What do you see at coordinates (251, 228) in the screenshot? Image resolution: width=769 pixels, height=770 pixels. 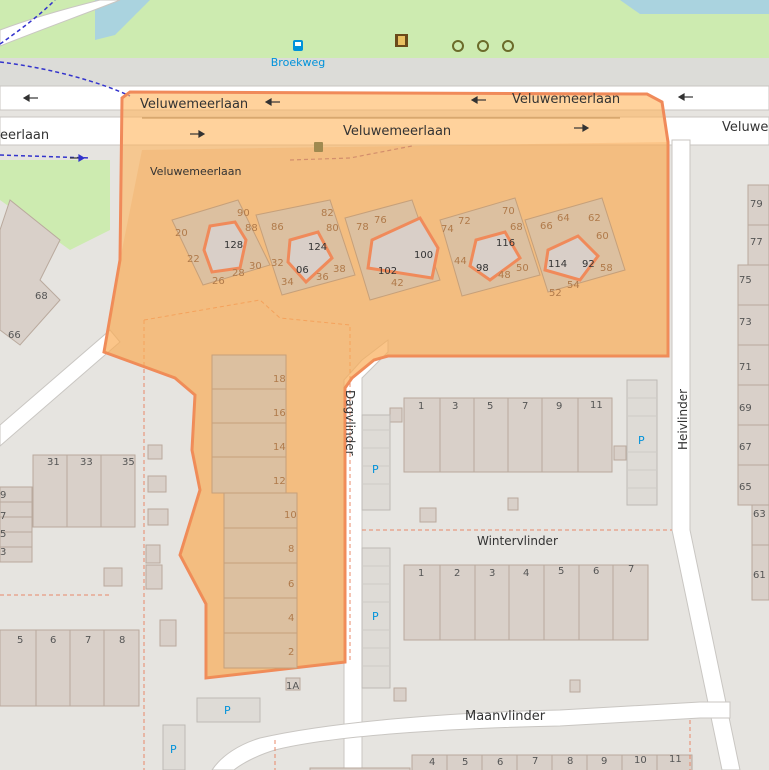 I see `svg-text: 88` at bounding box center [251, 228].